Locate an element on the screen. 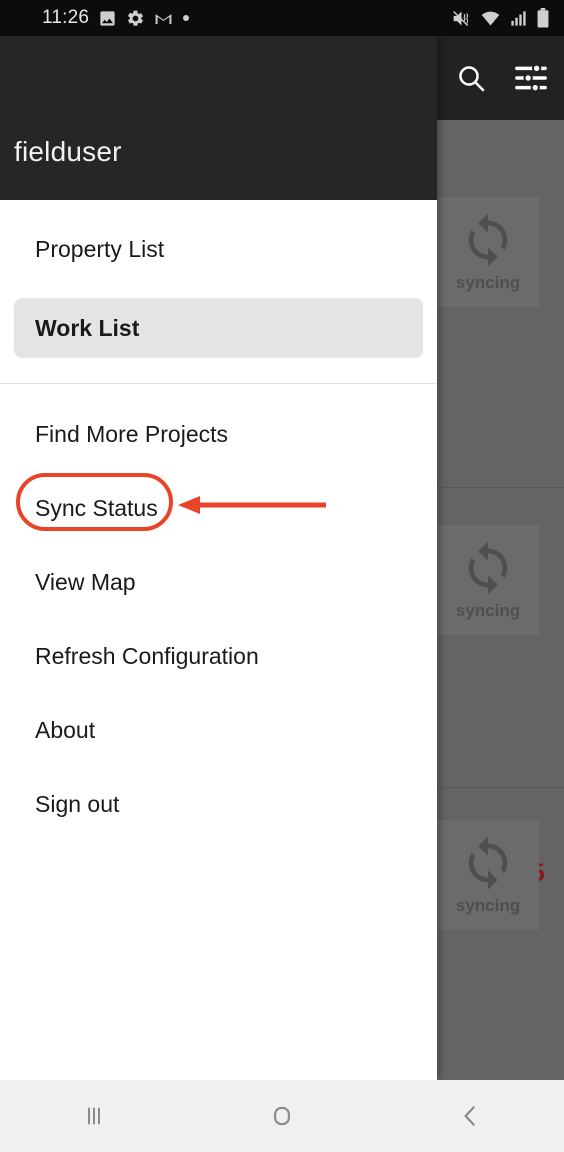 This screenshot has height=1152, width=564. recents-icon is located at coordinates (94, 1116).